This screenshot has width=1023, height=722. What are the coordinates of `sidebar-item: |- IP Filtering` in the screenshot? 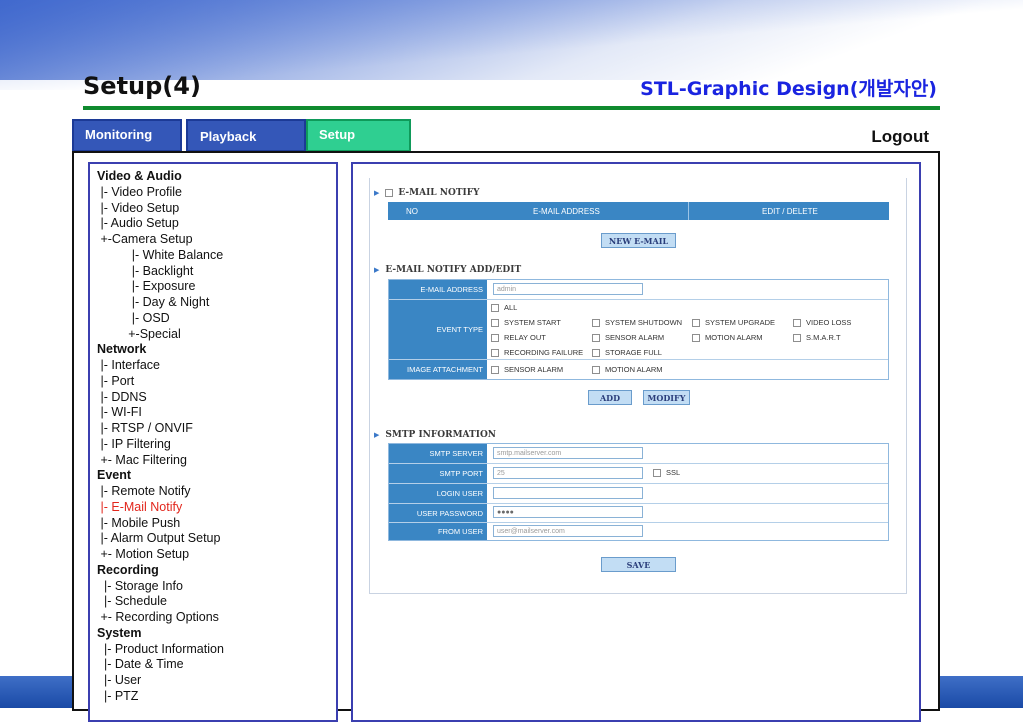 It's located at (160, 445).